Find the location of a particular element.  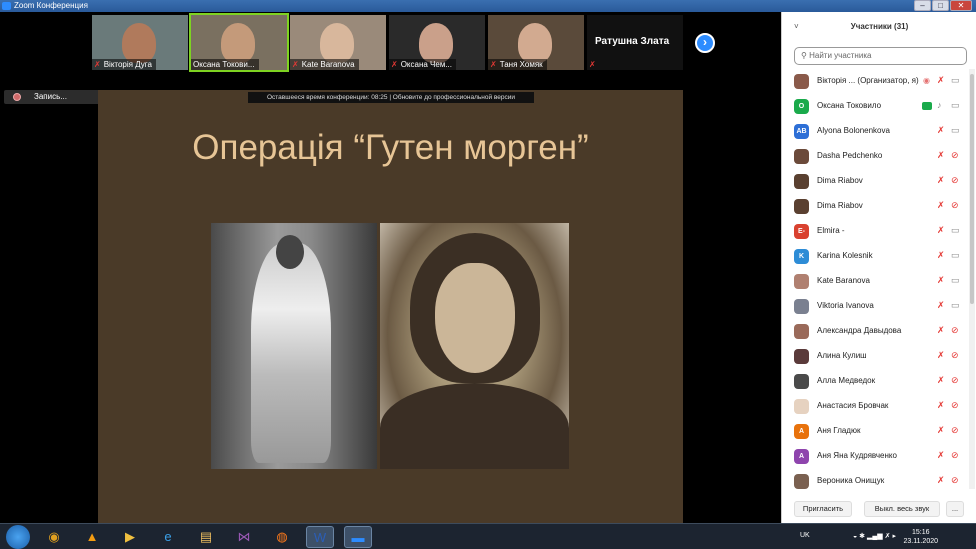

mute-all-button: Выкл. весь звук is located at coordinates (902, 509).